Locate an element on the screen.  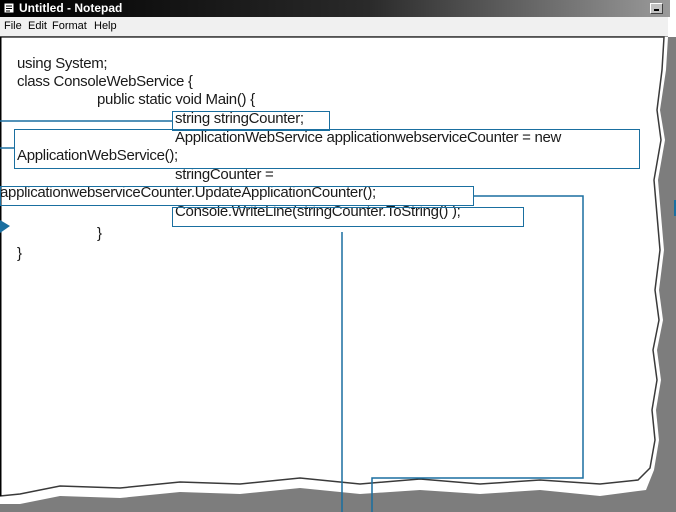
code-line-1: using System; is located at coordinates (62, 63).